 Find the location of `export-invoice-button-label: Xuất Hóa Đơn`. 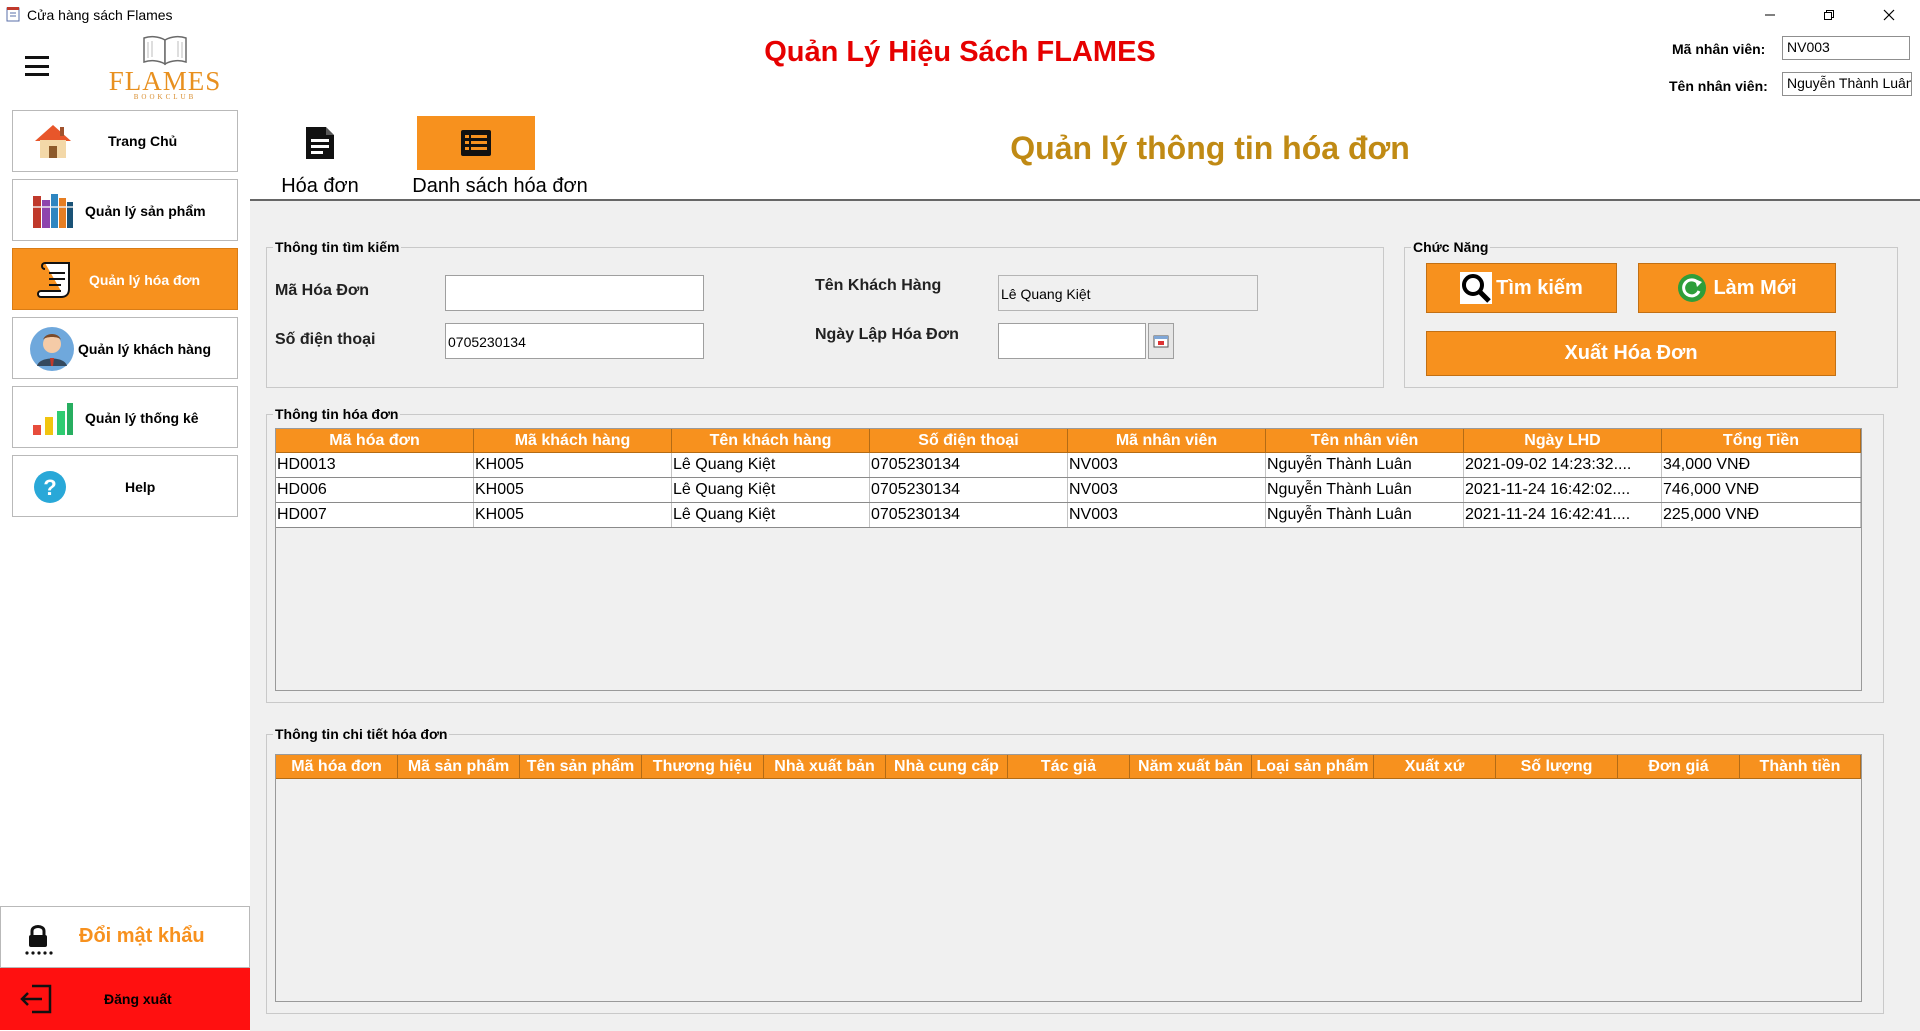

export-invoice-button-label: Xuất Hóa Đơn is located at coordinates (1631, 353).